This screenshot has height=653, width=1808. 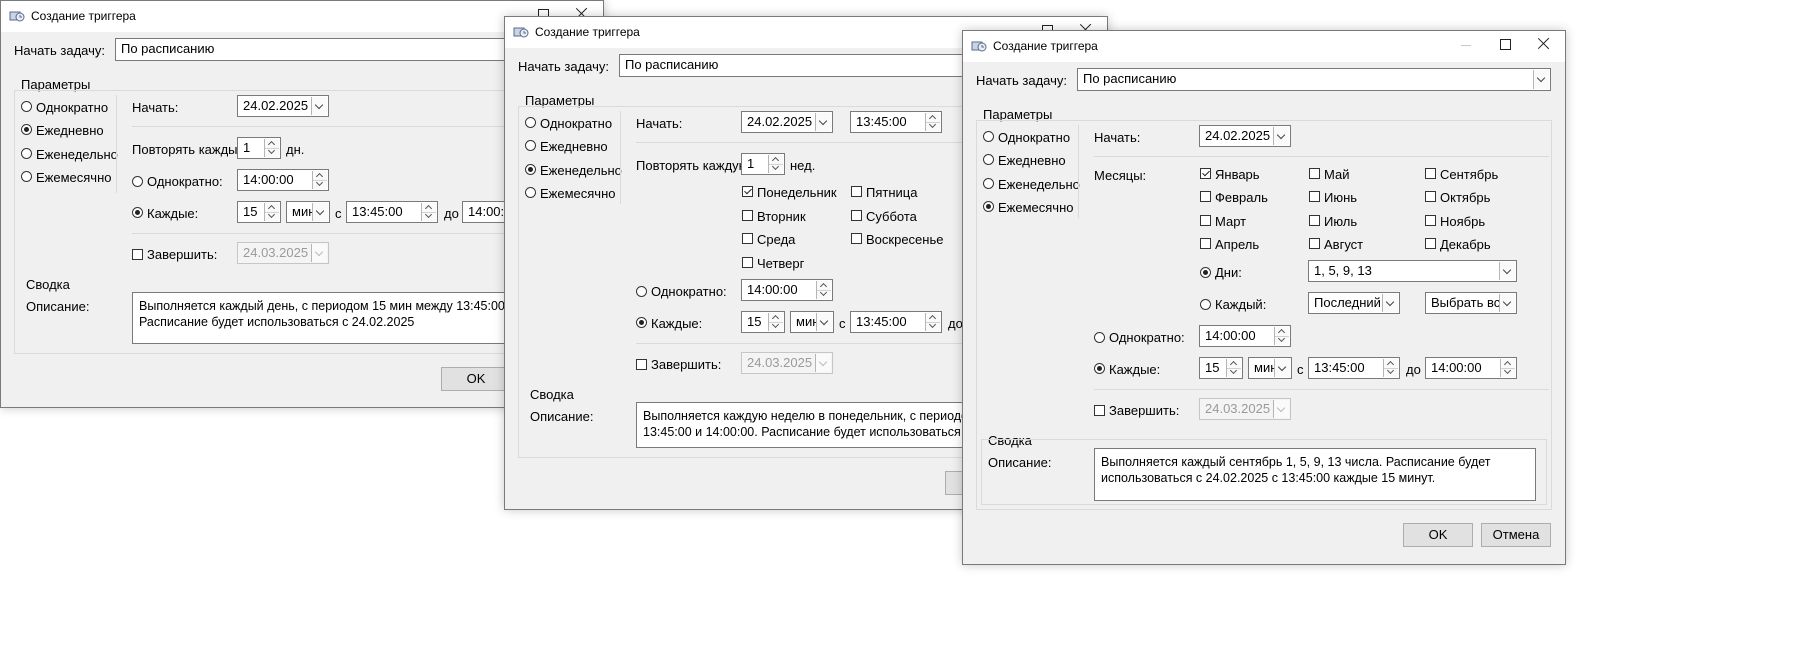 I want to click on weekday-checkbox-wednesday, so click(x=747, y=238).